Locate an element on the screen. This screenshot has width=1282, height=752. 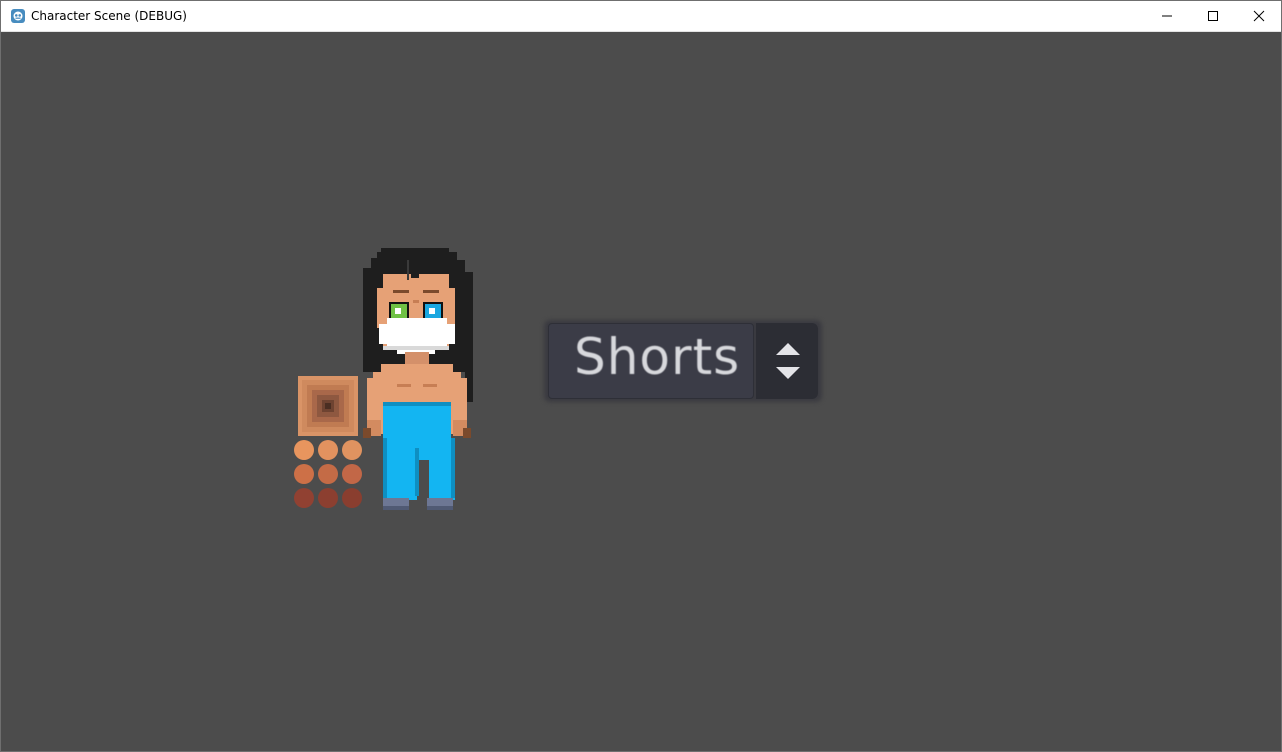
title-bar: Character Scene (DEBUG) is located at coordinates (641, 16).